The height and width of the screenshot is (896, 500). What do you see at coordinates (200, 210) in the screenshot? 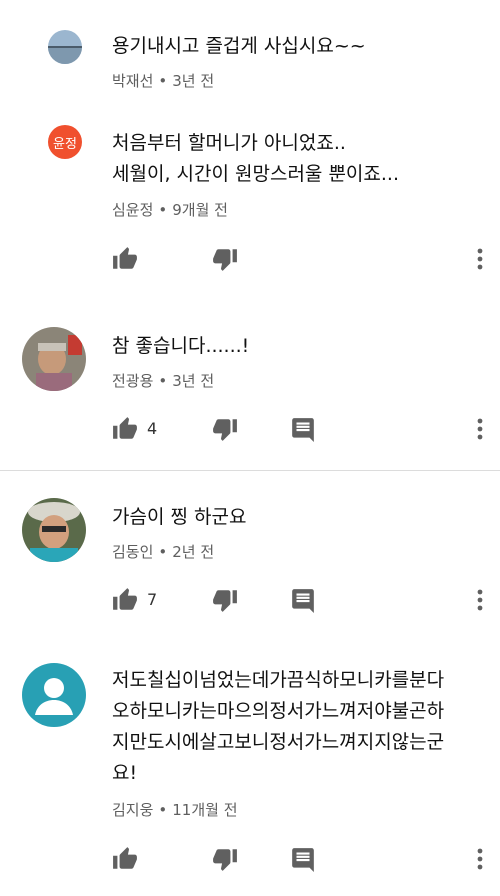
I see `comment-time: 9개월 전` at bounding box center [200, 210].